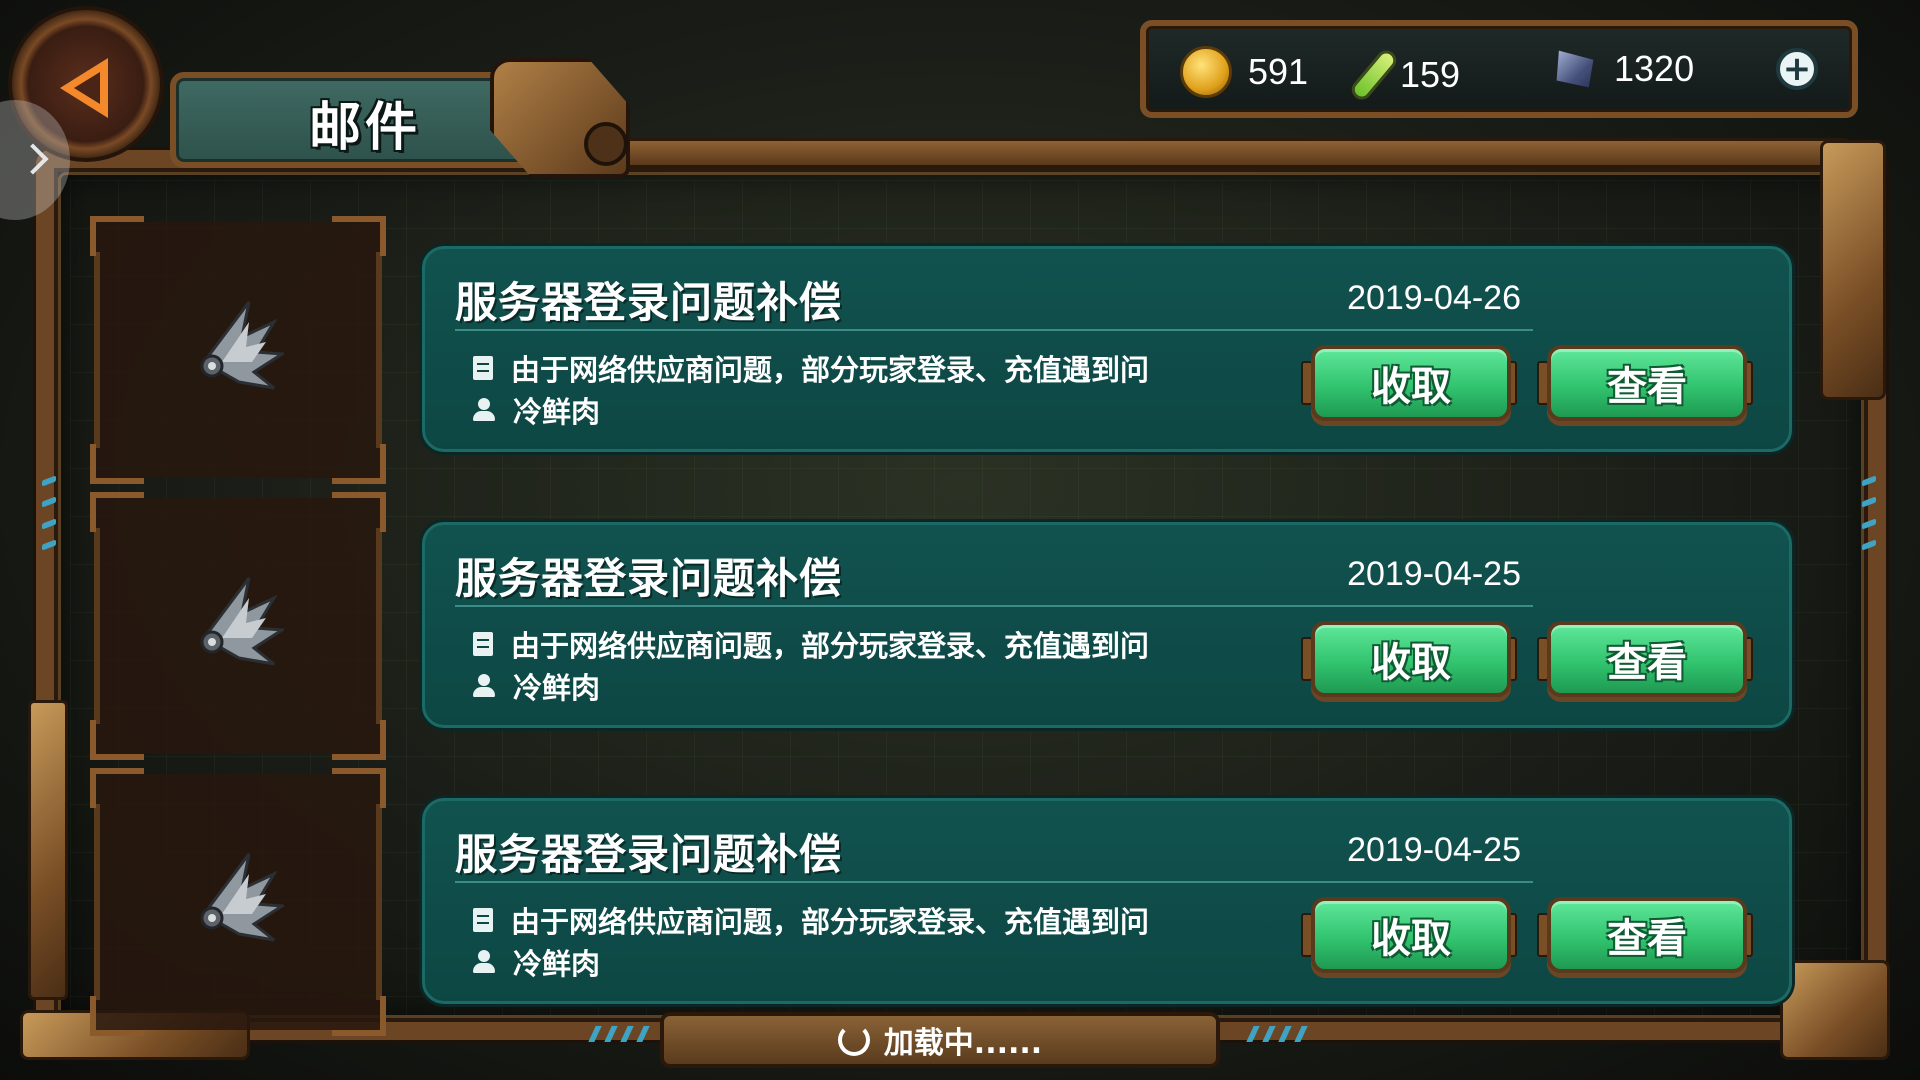 This screenshot has height=1080, width=1920. Describe the element at coordinates (87, 88) in the screenshot. I see `back-arrow-icon-inner` at that location.